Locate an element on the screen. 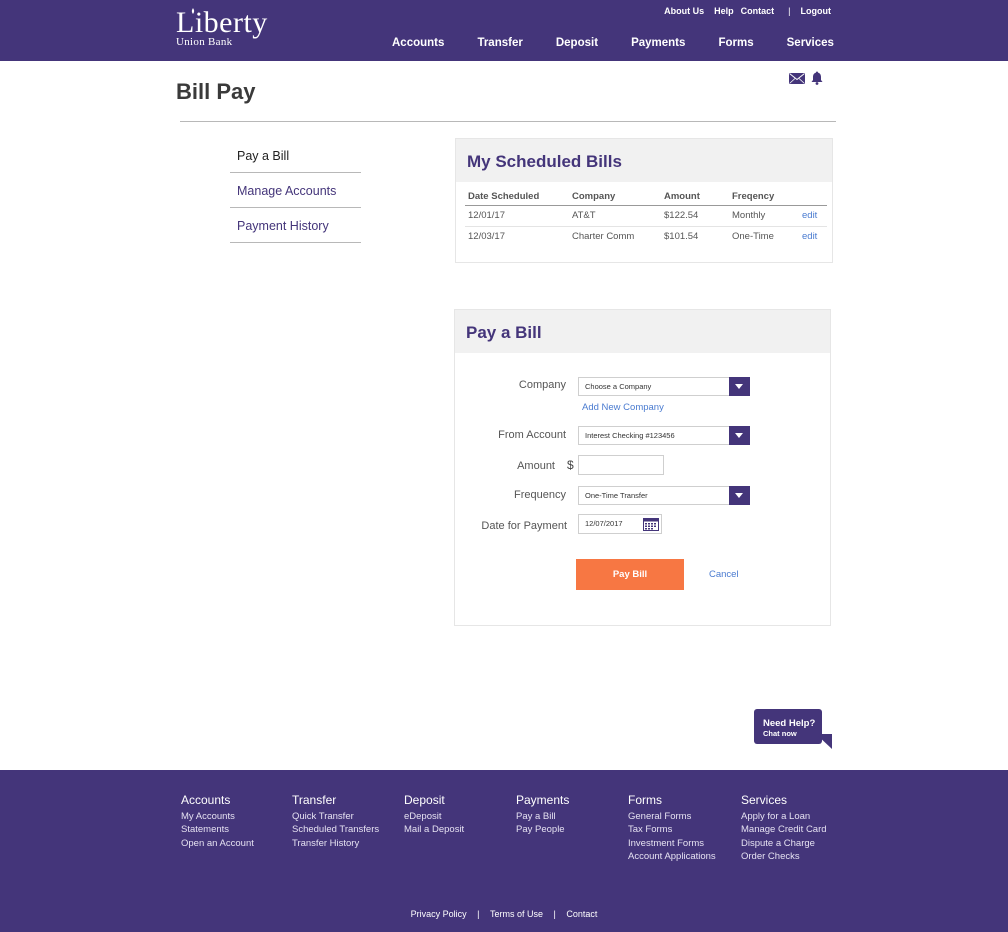 This screenshot has width=1008, height=932. help-link: Help is located at coordinates (724, 11).